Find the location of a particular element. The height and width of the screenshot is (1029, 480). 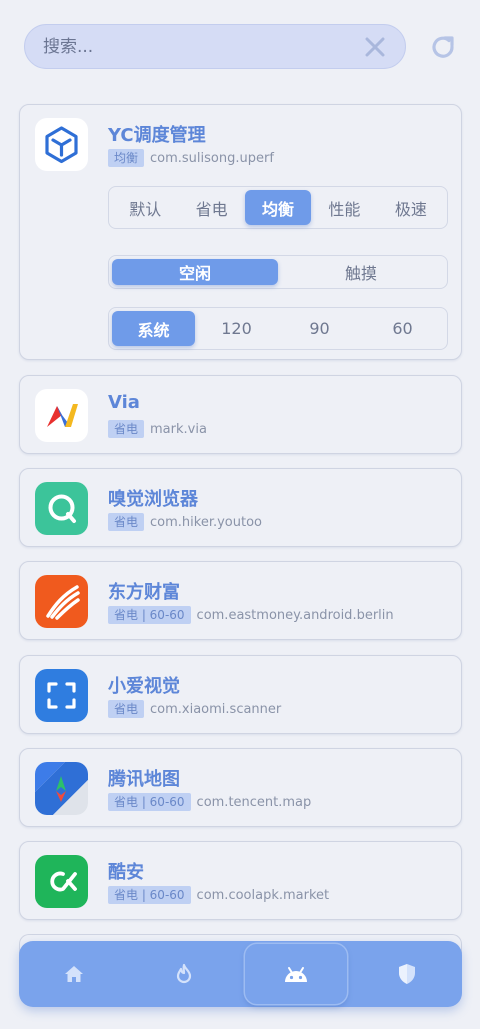

state-selector: 空闲 触摸 is located at coordinates (278, 272).